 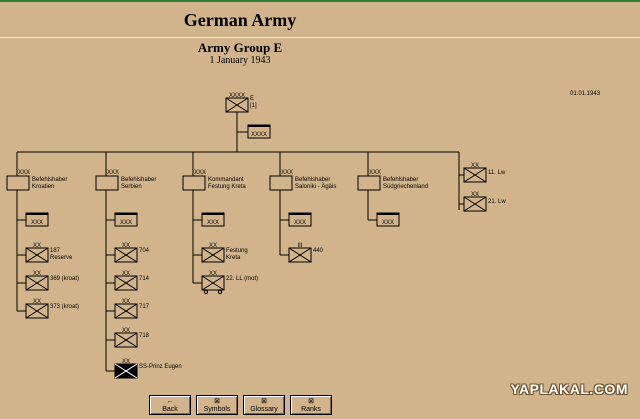 What do you see at coordinates (237, 251) in the screenshot?
I see `unit-label-2-0-0: Festung` at bounding box center [237, 251].